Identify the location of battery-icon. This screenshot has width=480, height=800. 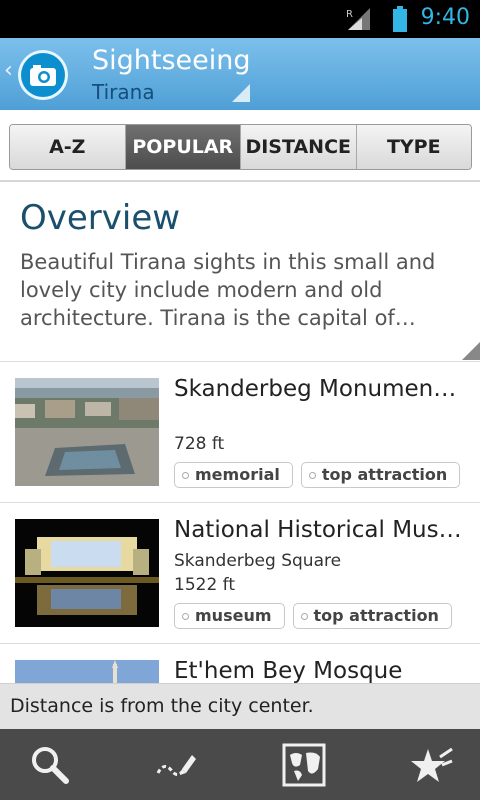
(400, 19).